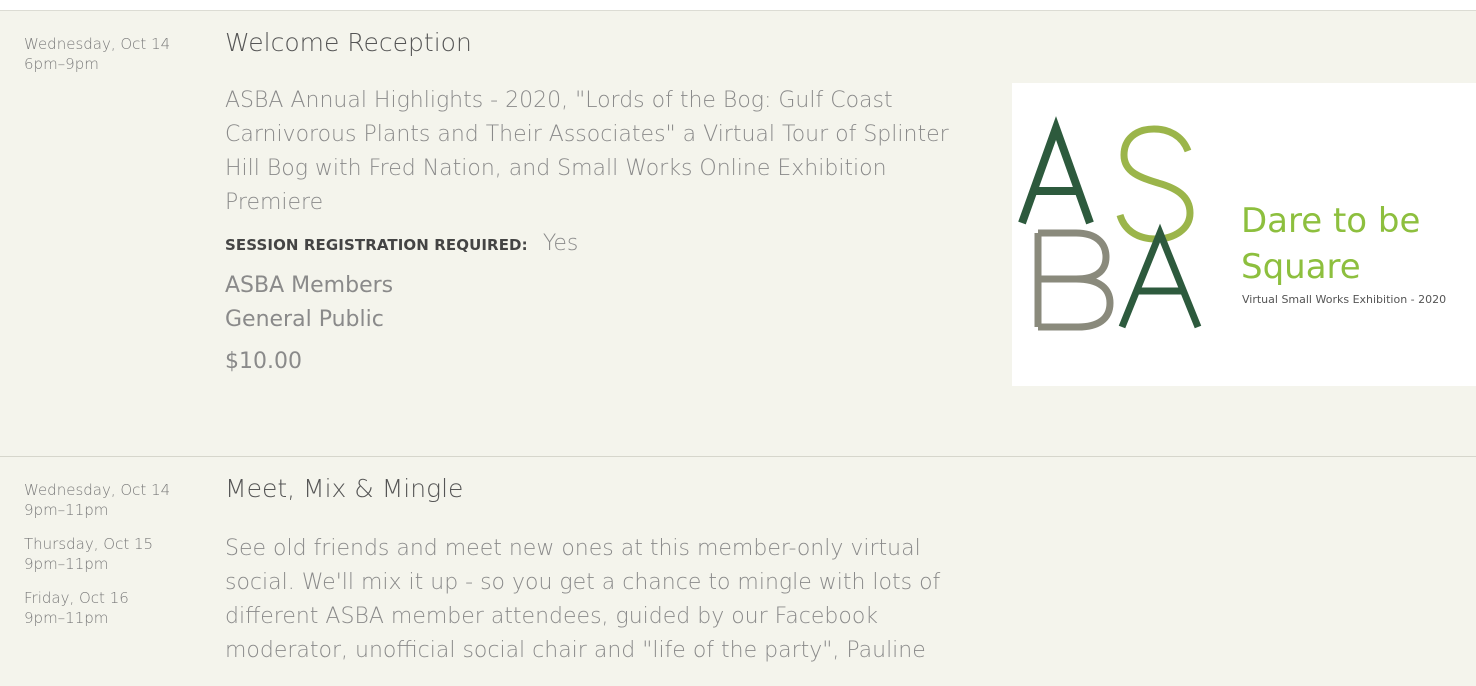 This screenshot has width=1476, height=686. I want to click on logo-letter-s, so click(1155, 184).